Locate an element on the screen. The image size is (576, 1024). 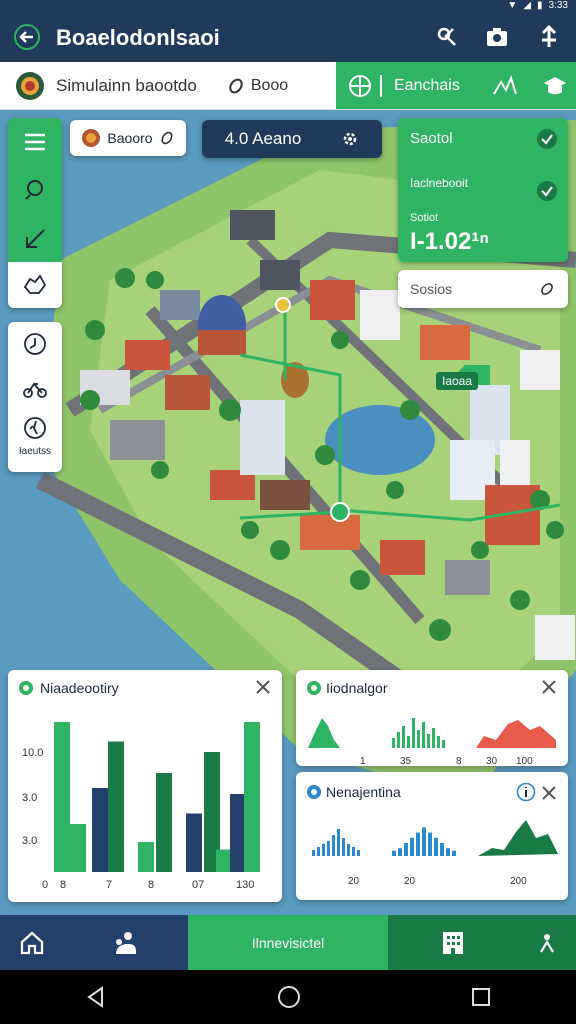
edit-icon is located at coordinates (167, 138).